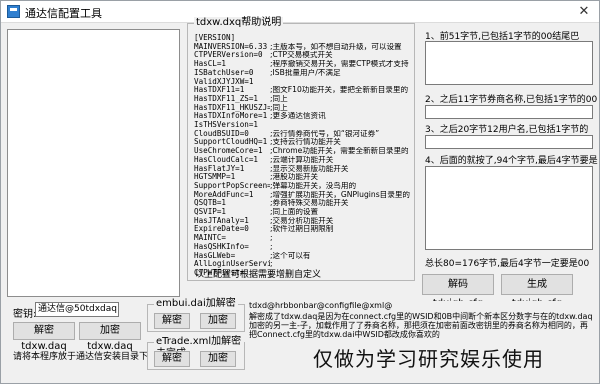 Image resolution: width=600 pixels, height=384 pixels. I want to click on field1-textarea, so click(509, 63).